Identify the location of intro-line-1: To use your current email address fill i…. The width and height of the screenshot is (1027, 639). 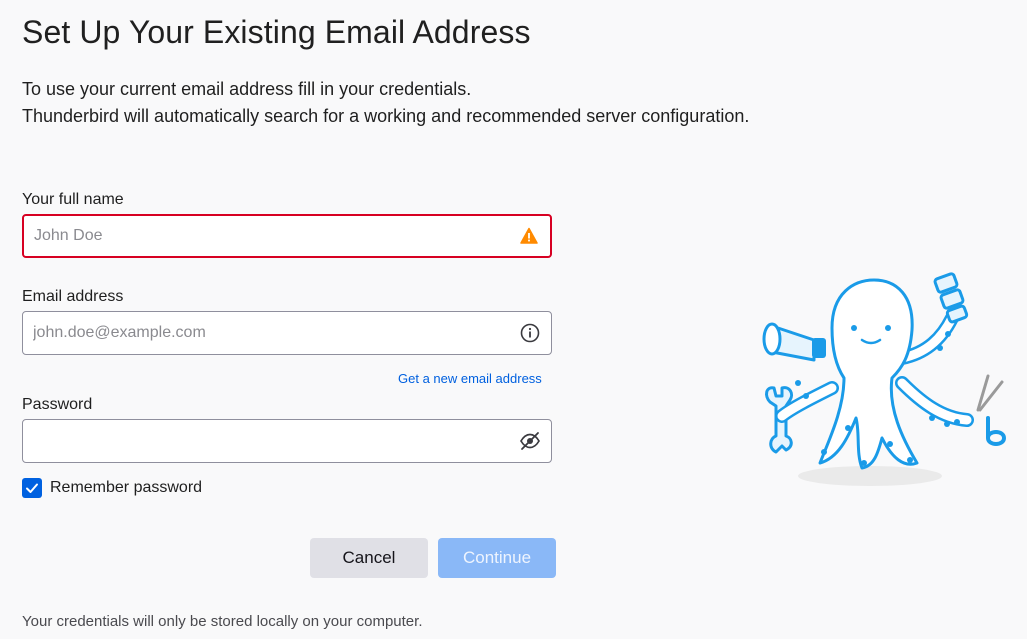
(247, 89).